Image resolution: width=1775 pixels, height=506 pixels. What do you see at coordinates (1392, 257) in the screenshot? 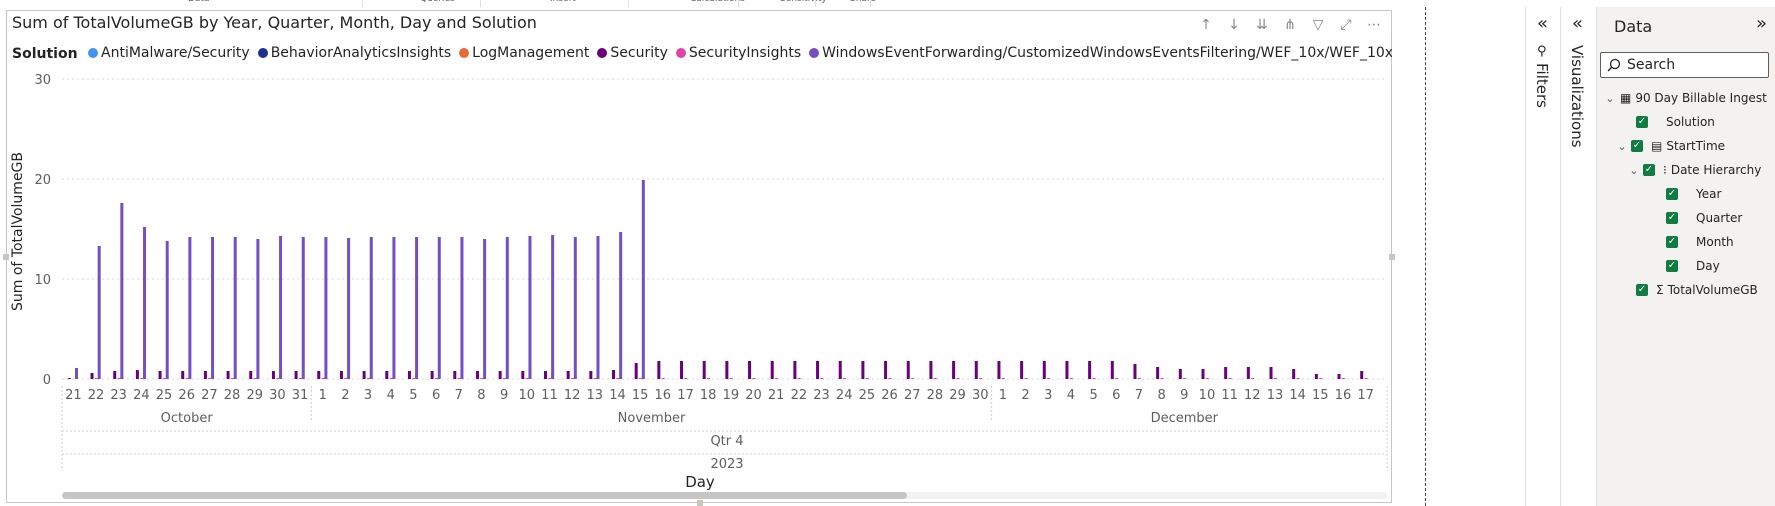
I see `resize-handle-right` at bounding box center [1392, 257].